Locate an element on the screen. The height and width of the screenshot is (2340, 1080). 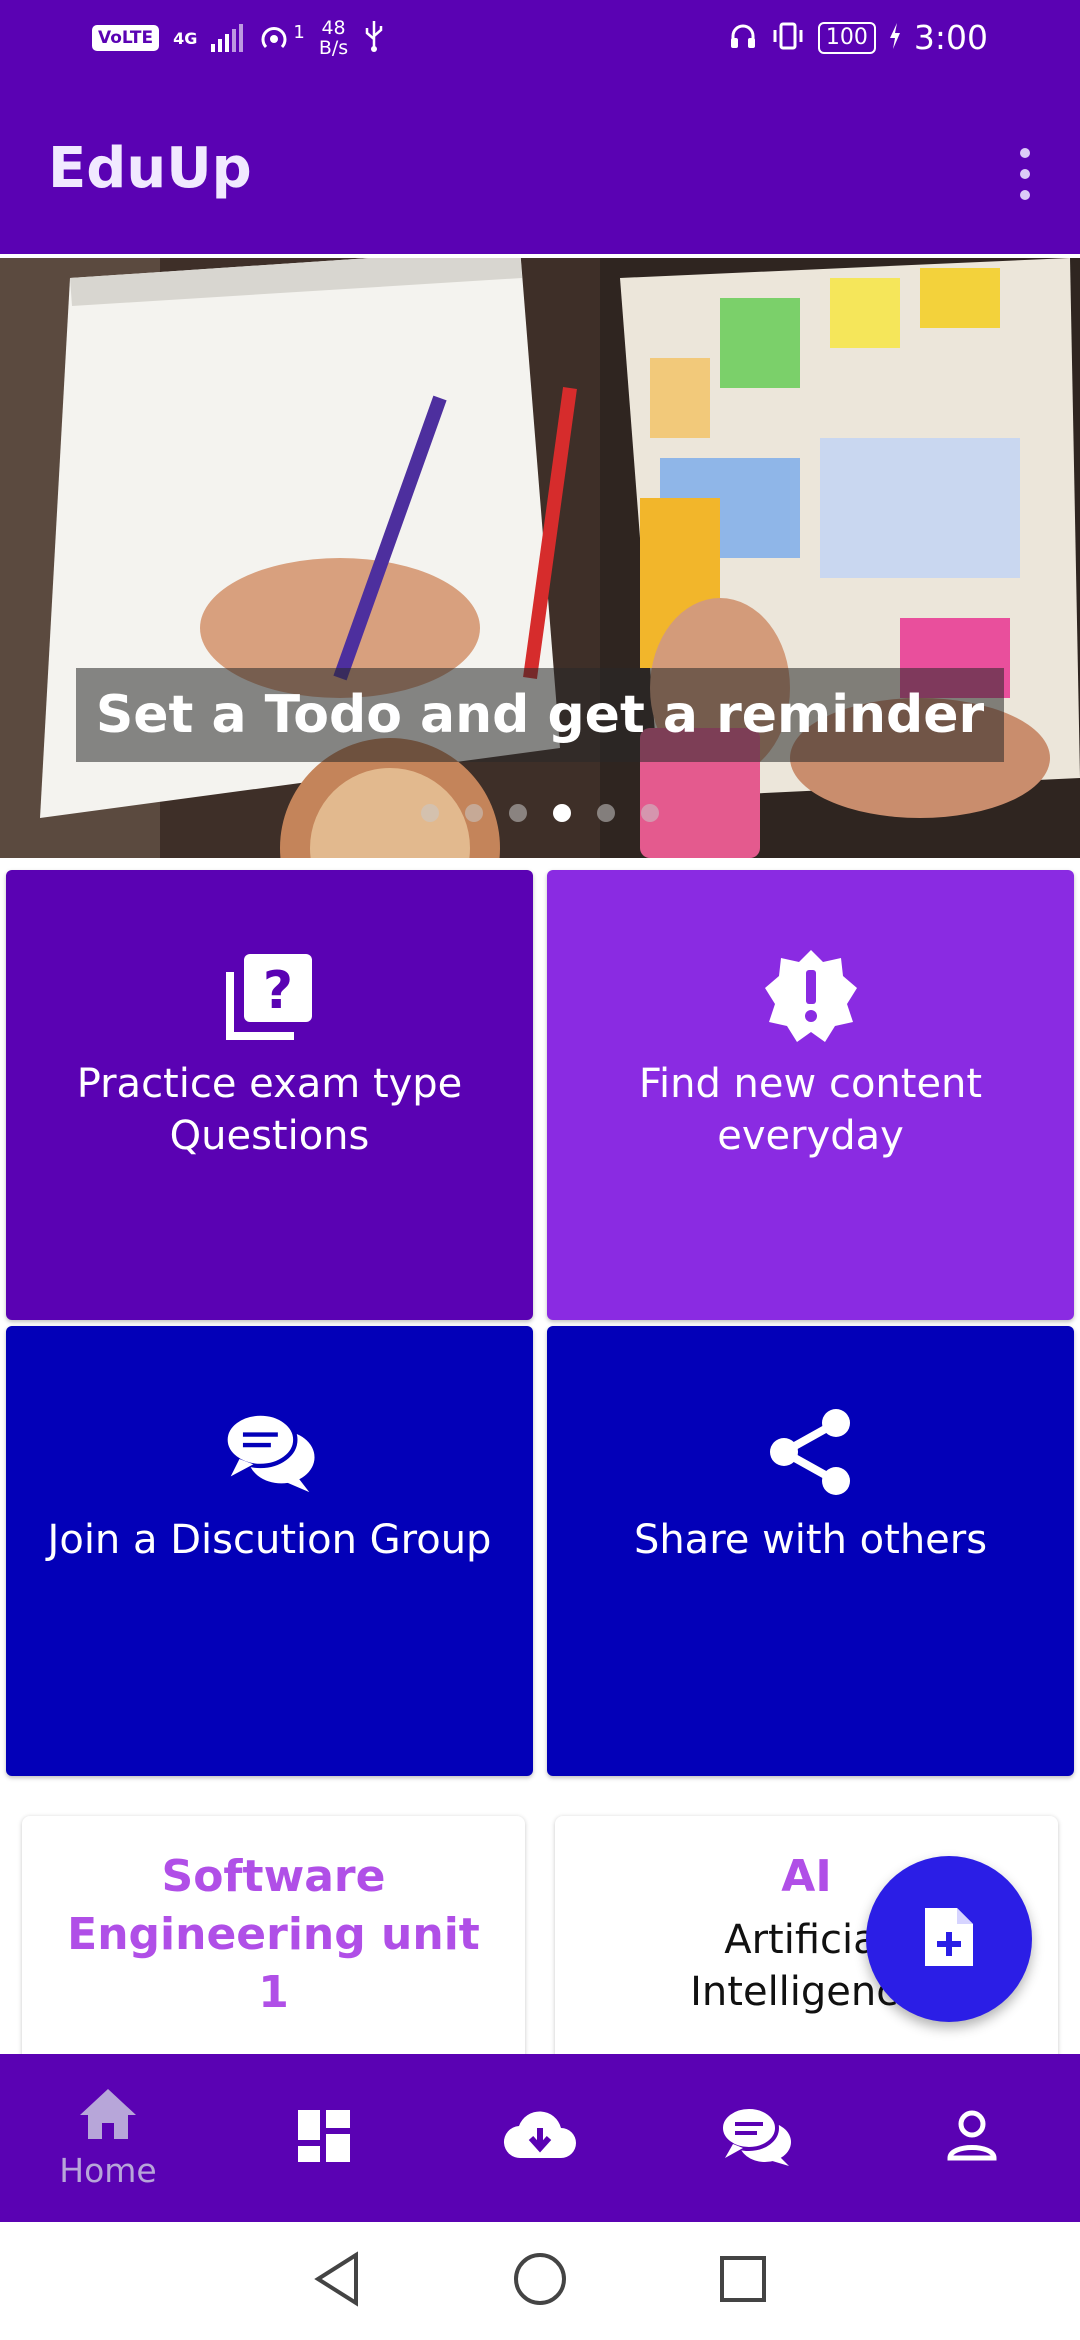
carousel-dot-active is located at coordinates (562, 813).